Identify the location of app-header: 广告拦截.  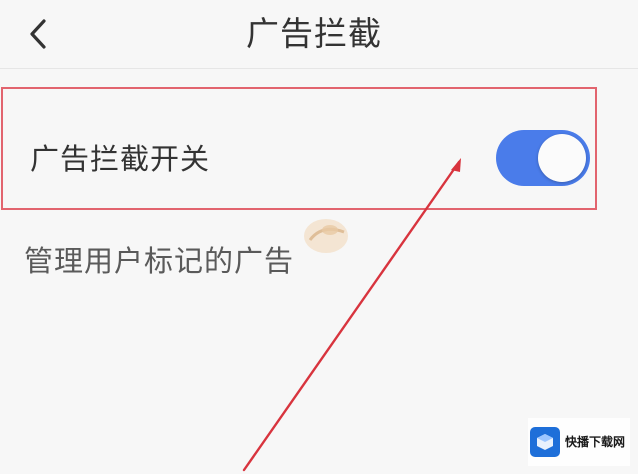
(319, 34).